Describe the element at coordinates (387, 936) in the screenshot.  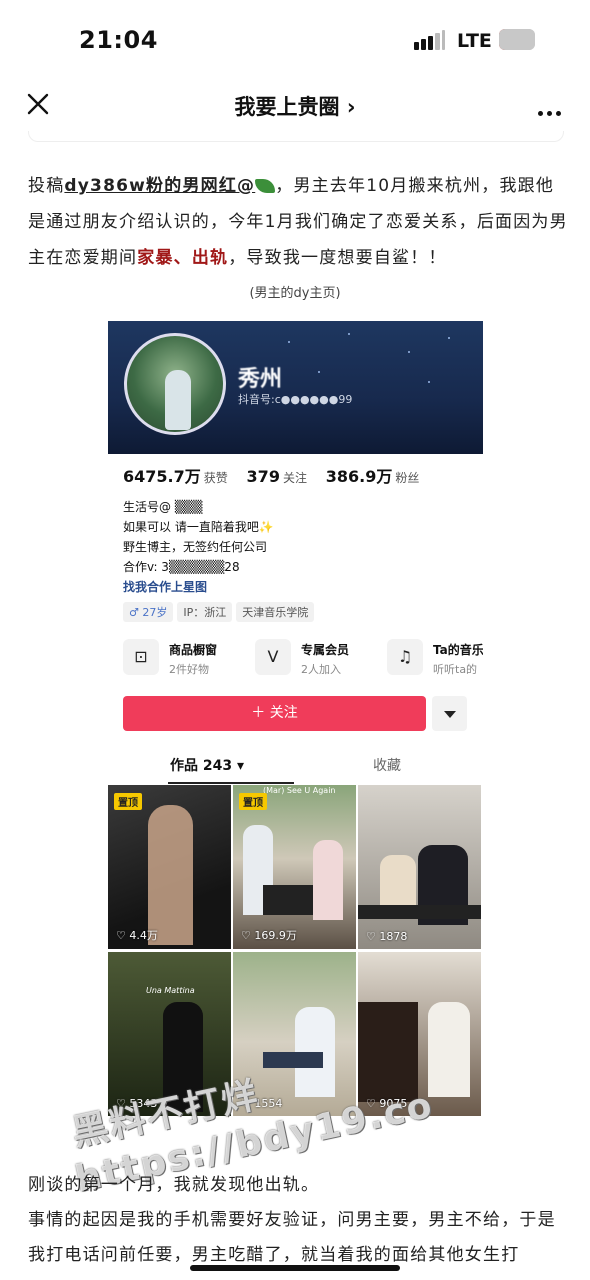
I see `like-count: ♡ 1878` at that location.